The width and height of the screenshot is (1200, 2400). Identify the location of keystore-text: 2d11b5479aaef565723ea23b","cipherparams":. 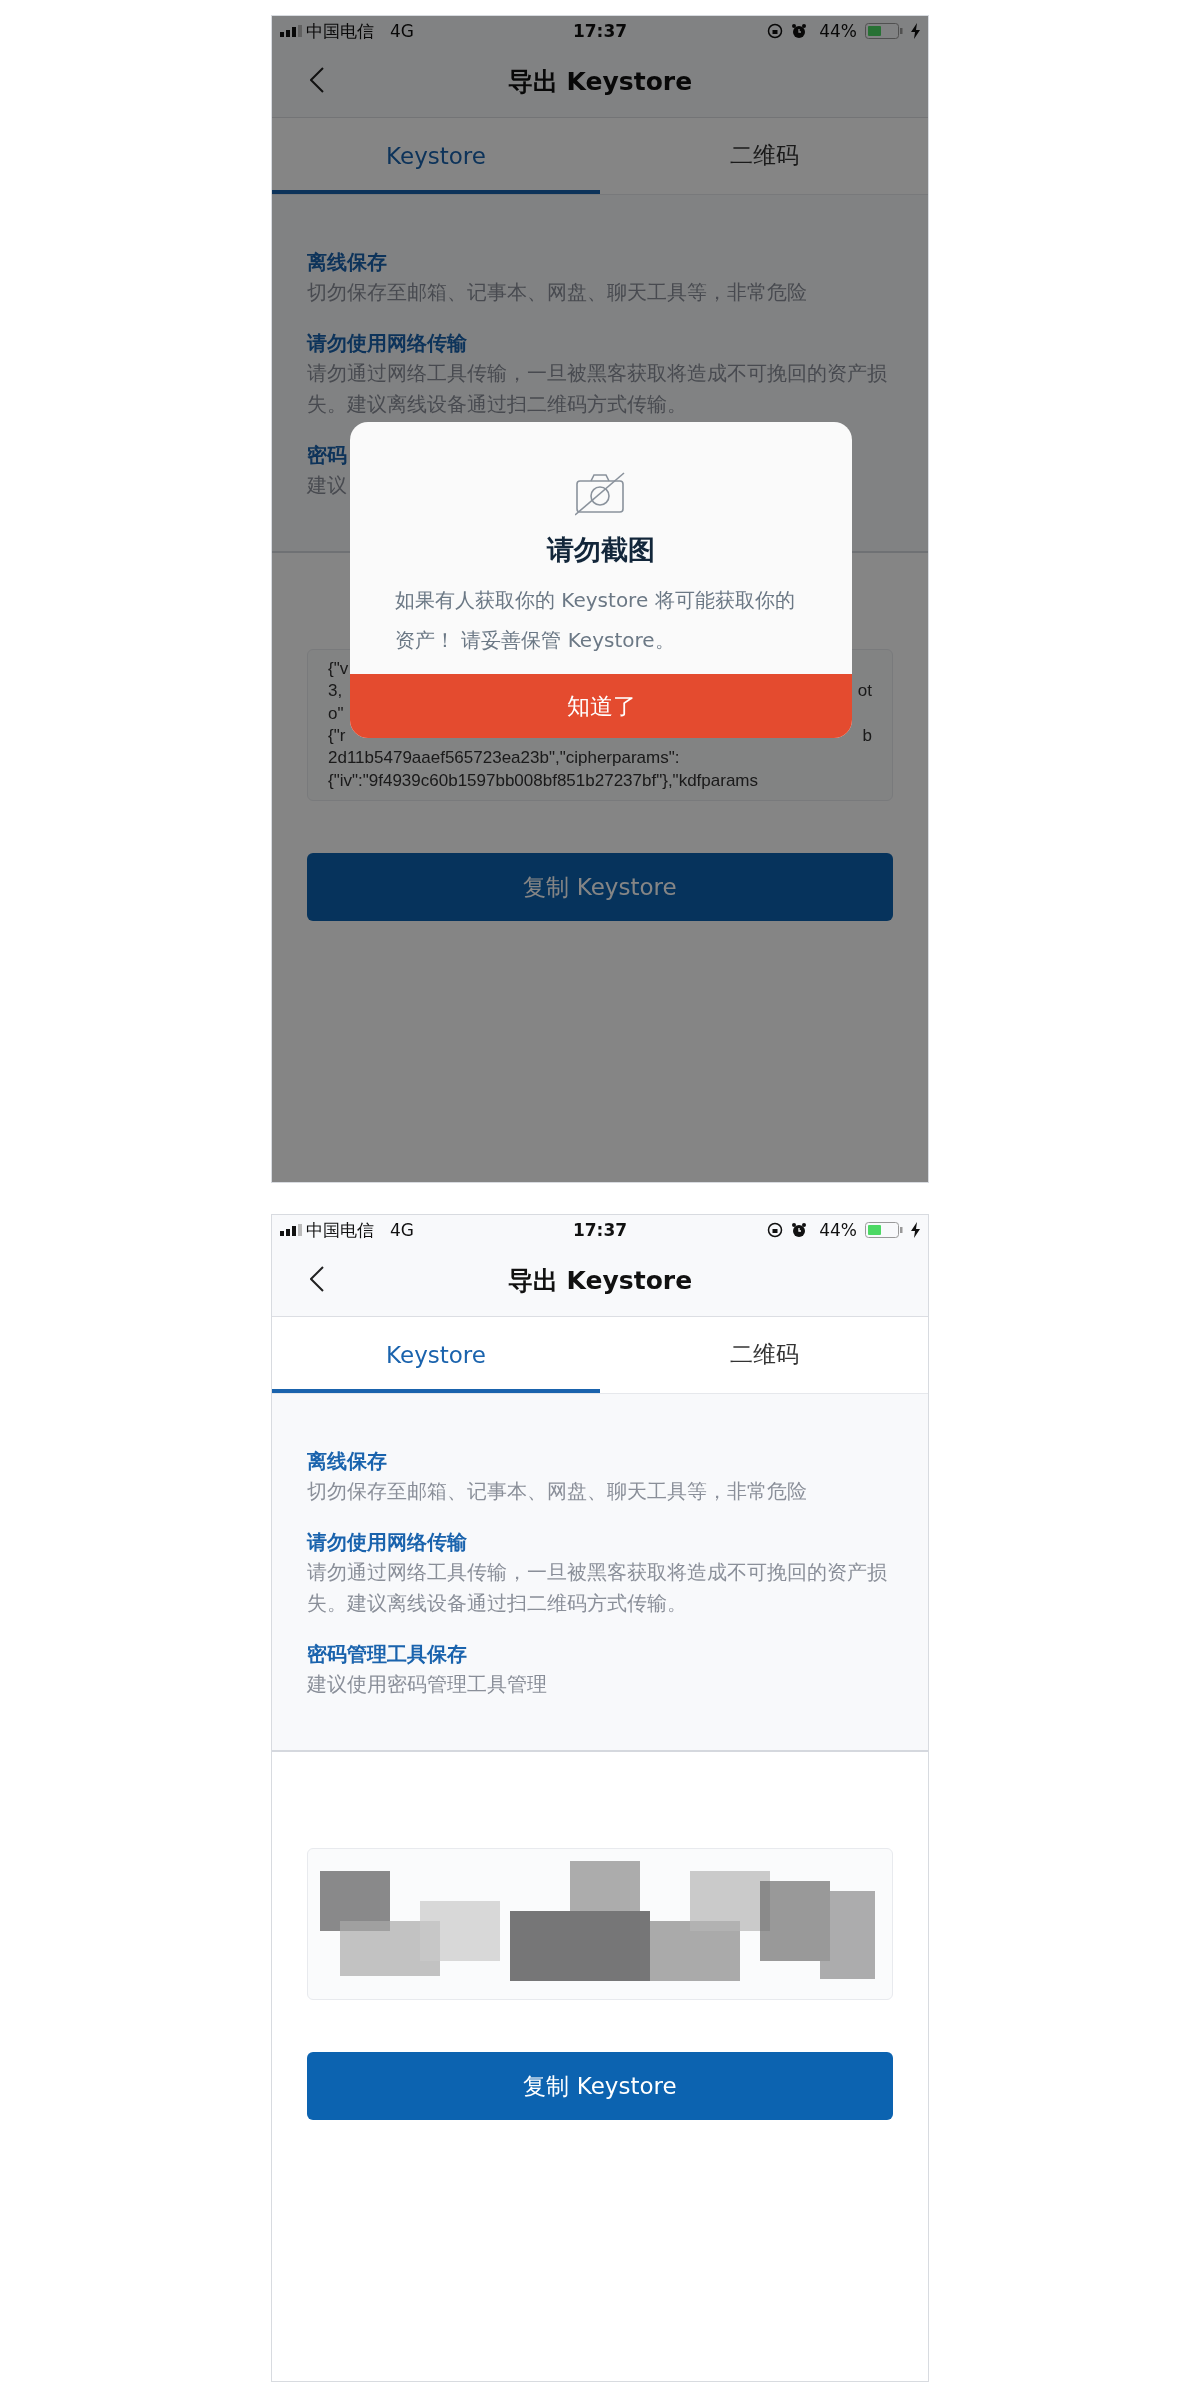
(504, 758).